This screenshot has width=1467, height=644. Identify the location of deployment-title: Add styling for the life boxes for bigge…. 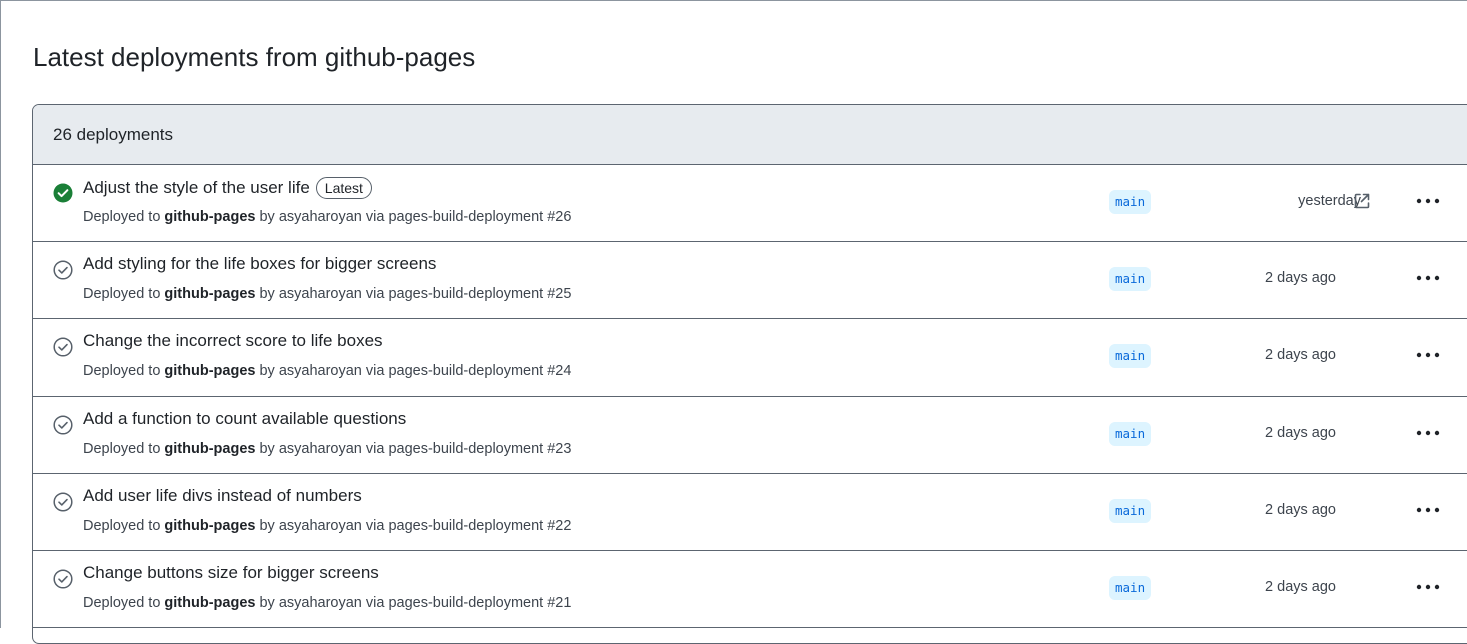
(259, 264).